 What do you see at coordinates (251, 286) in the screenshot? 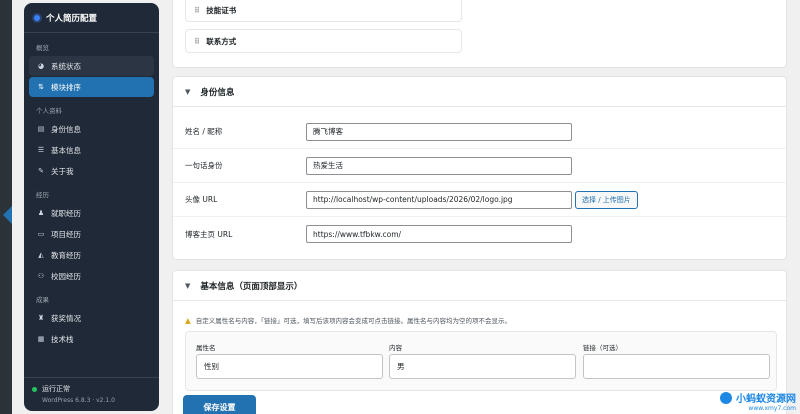
I see `basic-info-card-title: 基本信息（页面顶部显示）` at bounding box center [251, 286].